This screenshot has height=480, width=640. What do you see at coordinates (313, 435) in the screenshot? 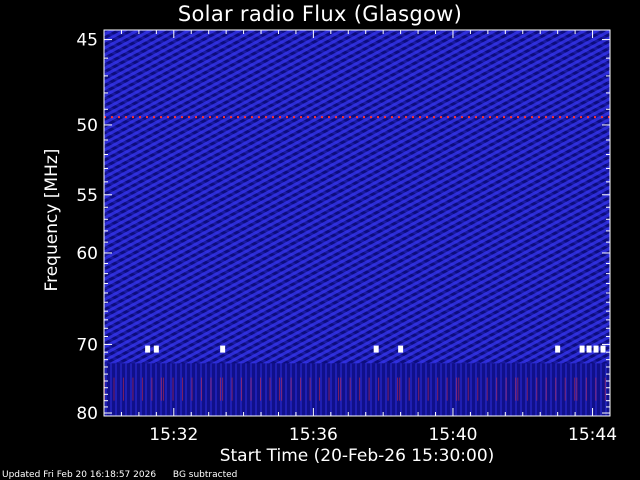
I see `x-tick-label: 15:36` at bounding box center [313, 435].